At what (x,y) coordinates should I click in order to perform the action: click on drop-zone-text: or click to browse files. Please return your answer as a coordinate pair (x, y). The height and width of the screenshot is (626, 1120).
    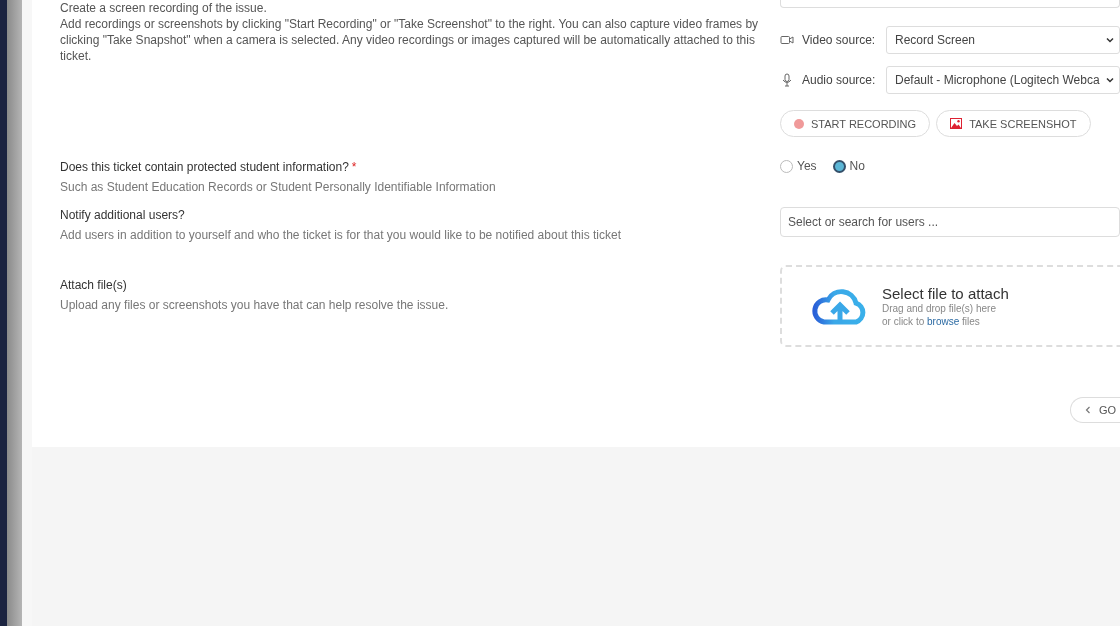
    Looking at the image, I should click on (931, 321).